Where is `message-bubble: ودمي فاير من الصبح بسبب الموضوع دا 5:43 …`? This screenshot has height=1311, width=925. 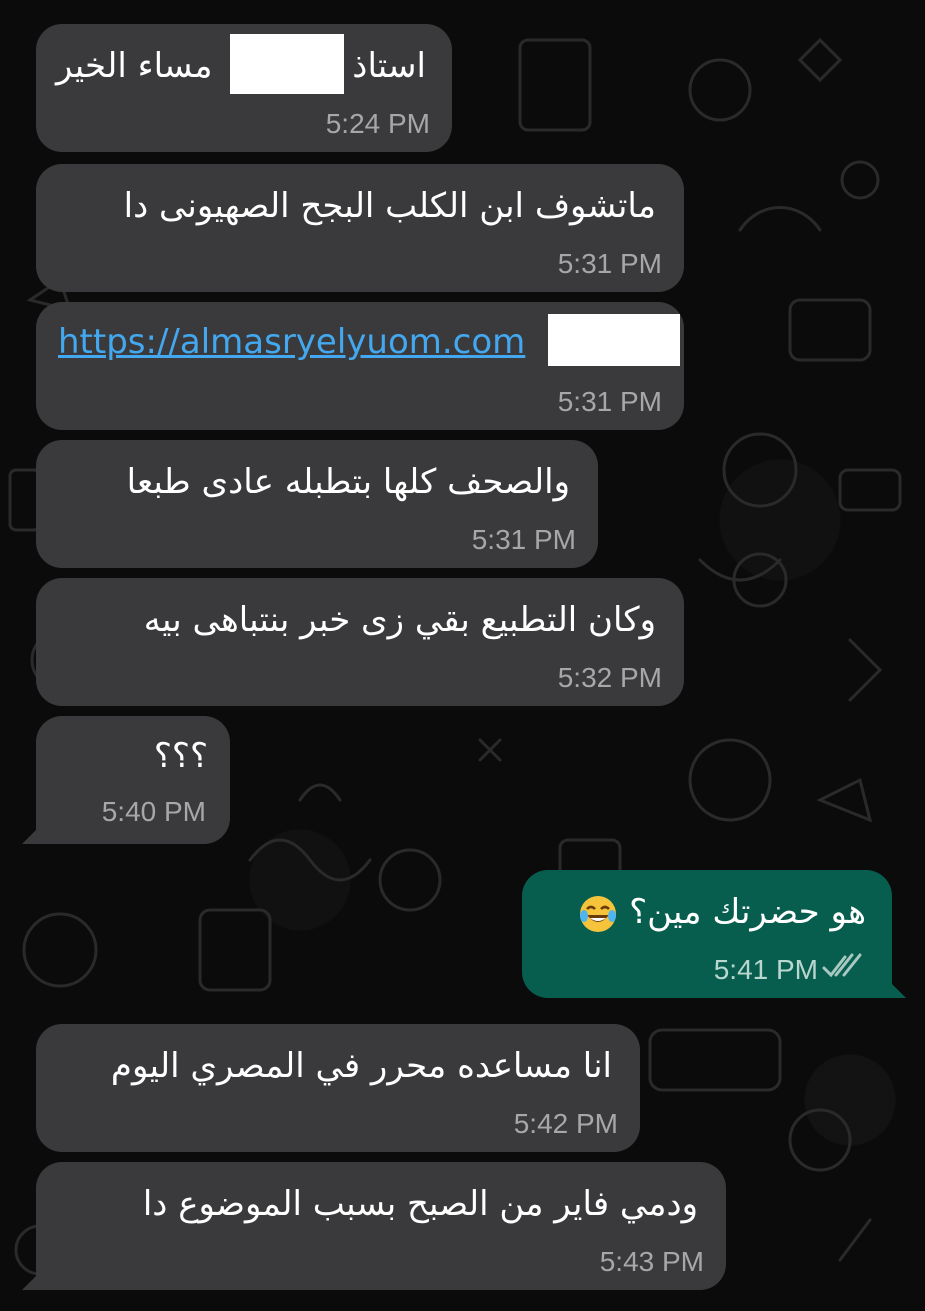
message-bubble: ودمي فاير من الصبح بسبب الموضوع دا 5:43 … is located at coordinates (374, 1226).